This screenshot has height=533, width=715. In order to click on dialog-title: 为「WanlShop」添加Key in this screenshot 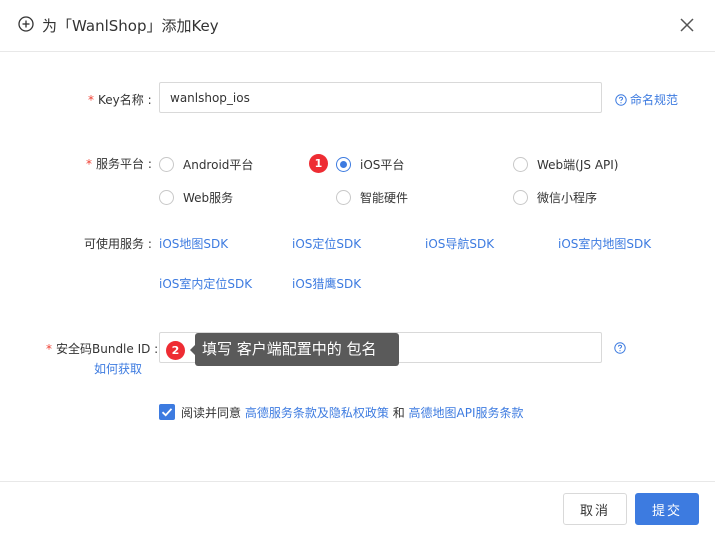, I will do `click(130, 26)`.